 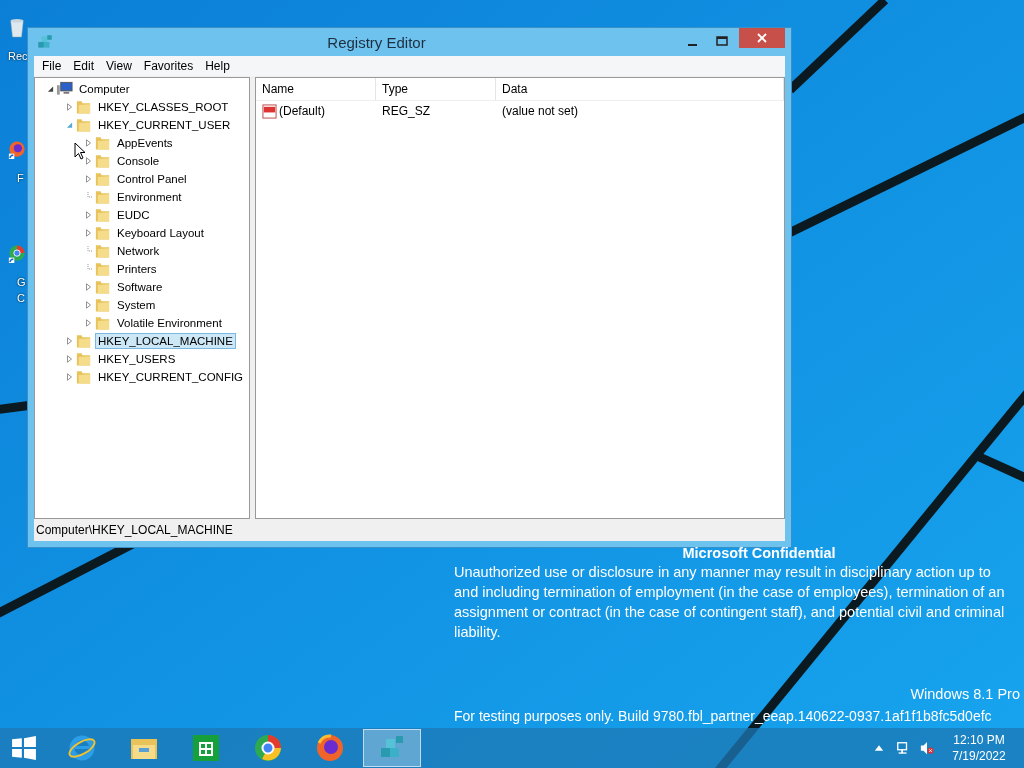 What do you see at coordinates (137, 269) in the screenshot?
I see `tree-item: Printers` at bounding box center [137, 269].